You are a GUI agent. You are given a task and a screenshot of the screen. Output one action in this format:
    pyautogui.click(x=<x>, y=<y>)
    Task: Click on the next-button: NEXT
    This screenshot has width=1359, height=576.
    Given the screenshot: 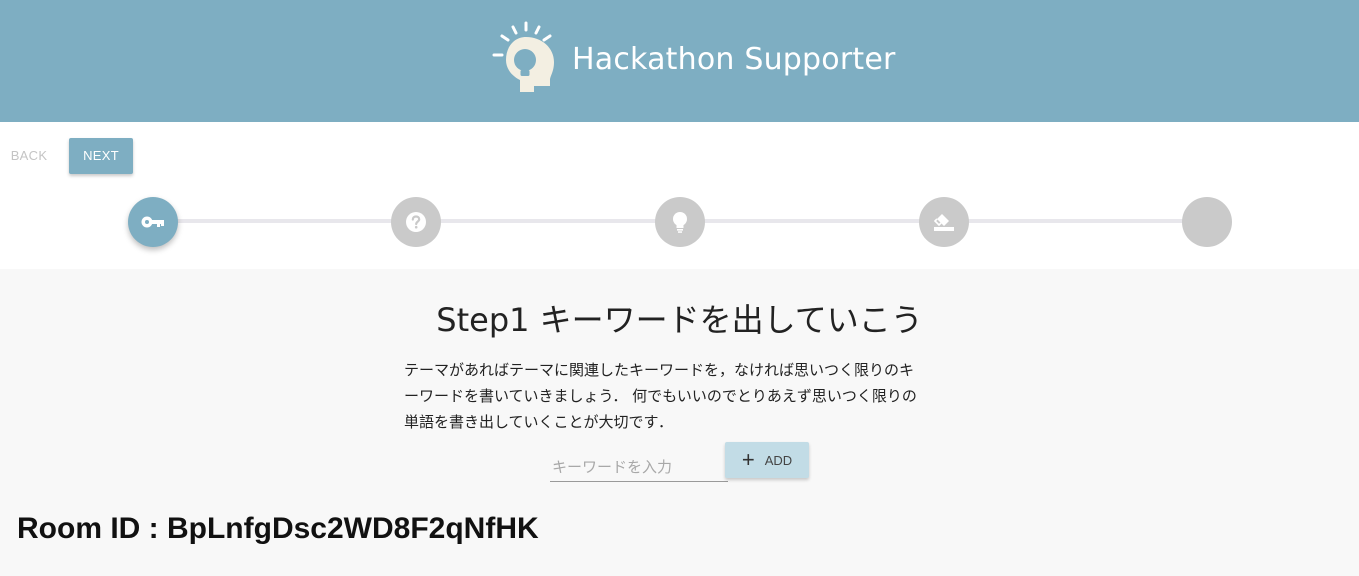 What is the action you would take?
    pyautogui.click(x=101, y=156)
    